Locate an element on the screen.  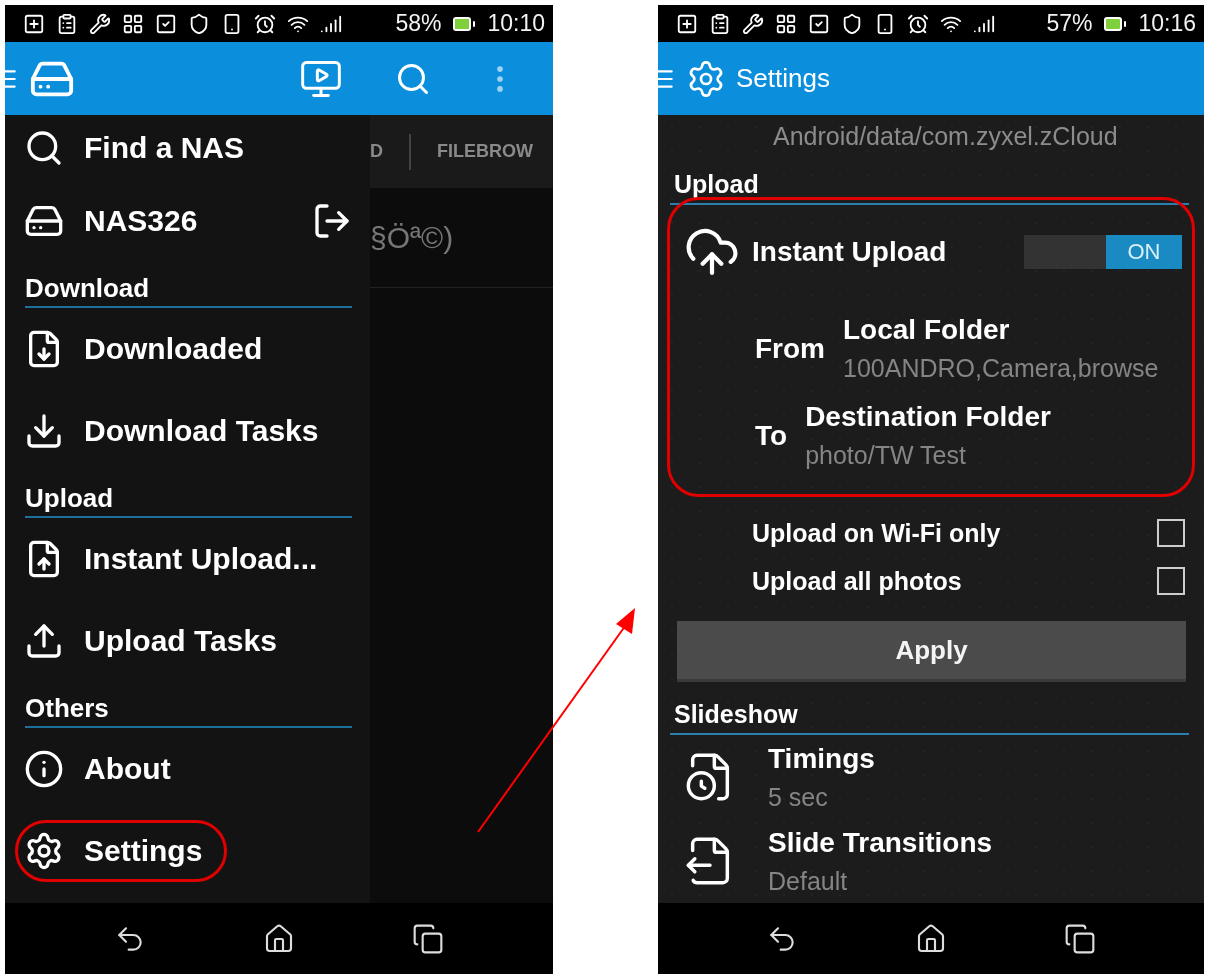
drawer-item: About is located at coordinates (105, 769).